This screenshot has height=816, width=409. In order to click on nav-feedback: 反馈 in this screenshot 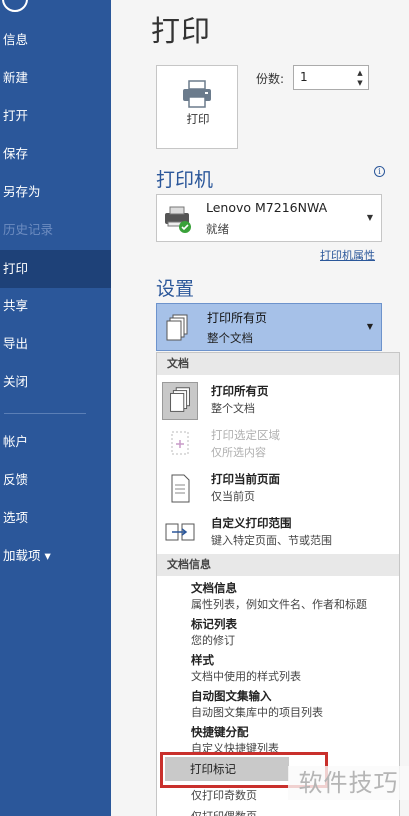, I will do `click(55, 480)`.